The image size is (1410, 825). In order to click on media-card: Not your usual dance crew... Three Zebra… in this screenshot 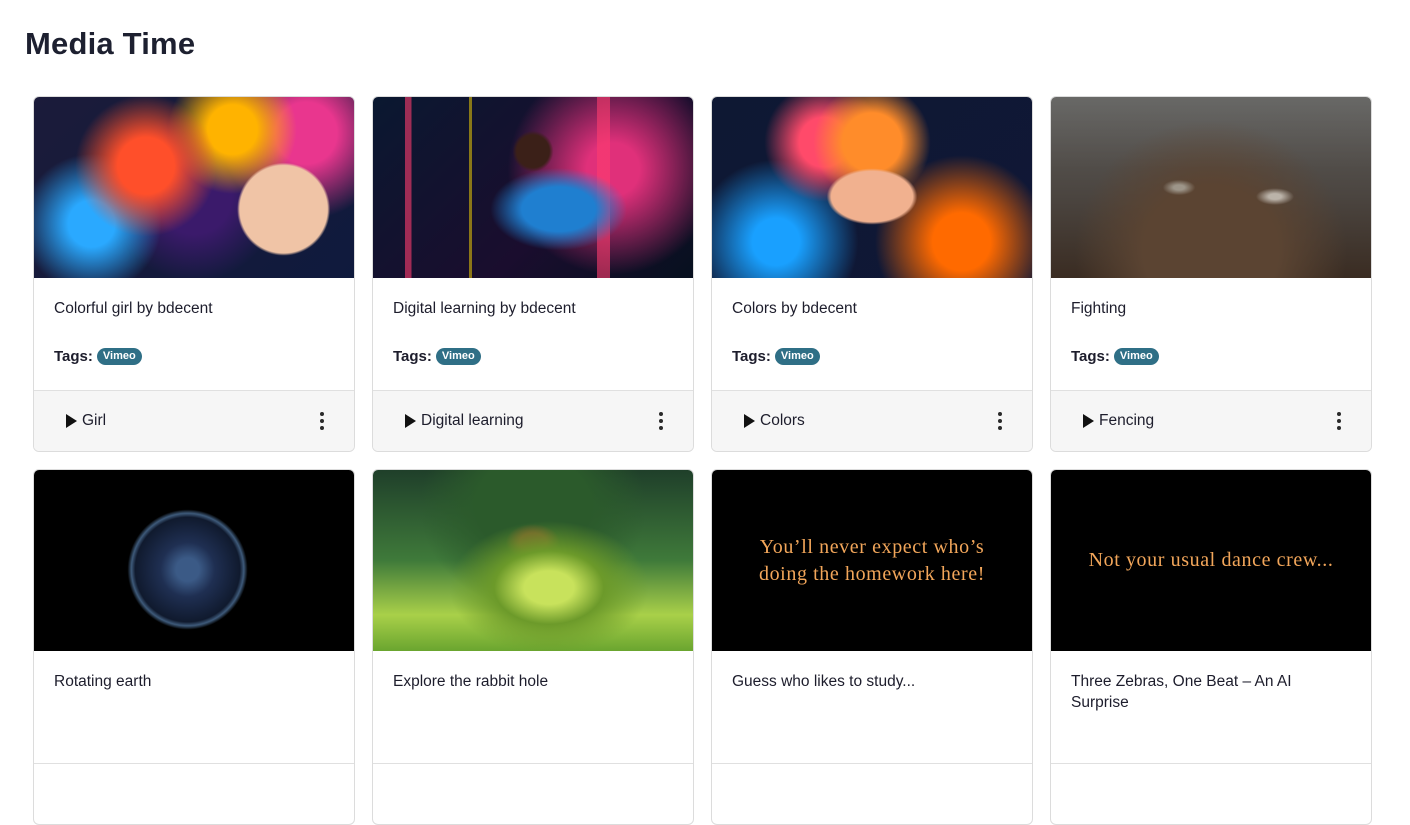, I will do `click(1211, 647)`.